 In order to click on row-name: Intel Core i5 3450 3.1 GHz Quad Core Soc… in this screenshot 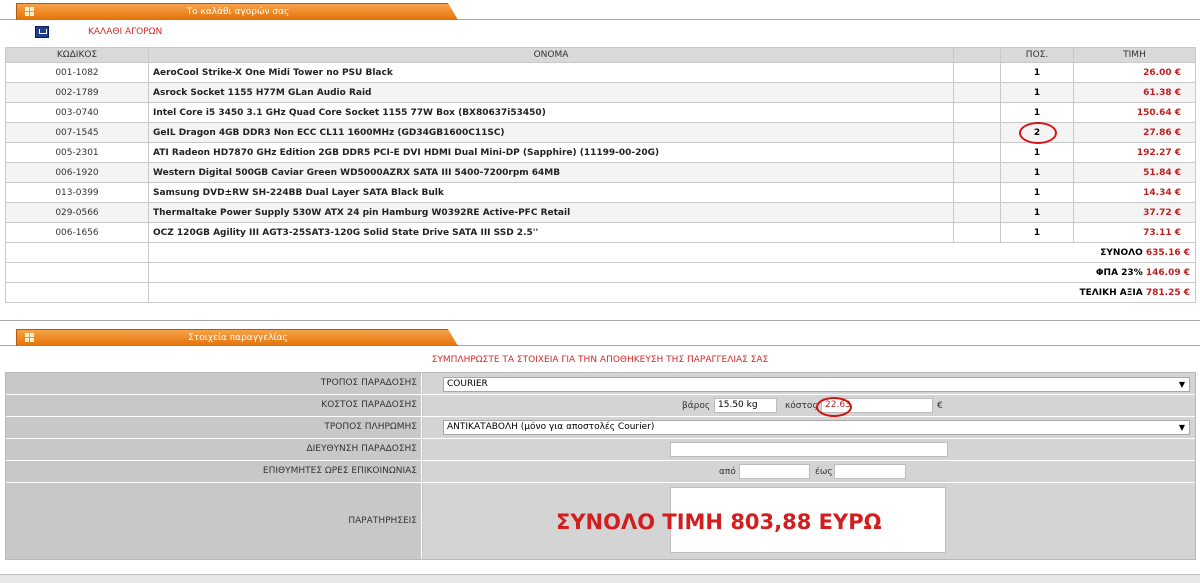, I will do `click(551, 112)`.